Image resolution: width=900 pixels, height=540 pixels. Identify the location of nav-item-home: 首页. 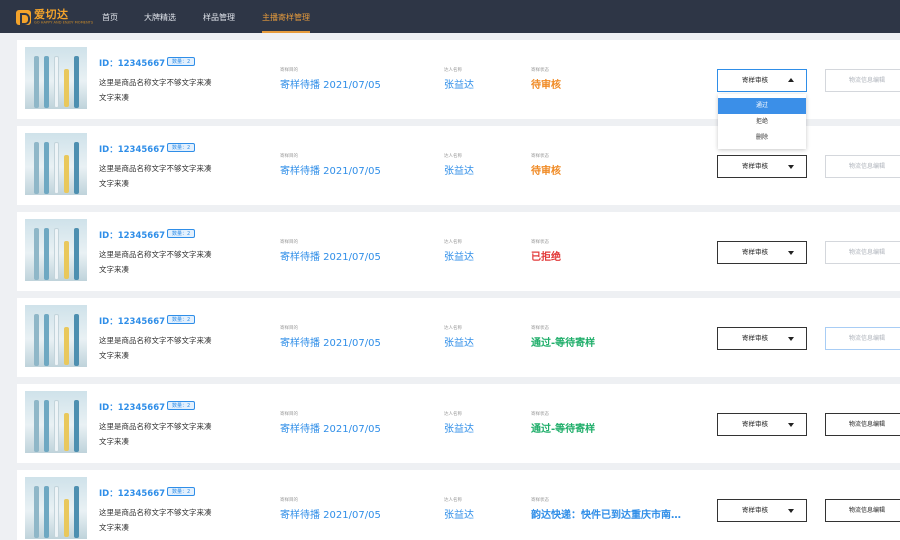
(110, 16).